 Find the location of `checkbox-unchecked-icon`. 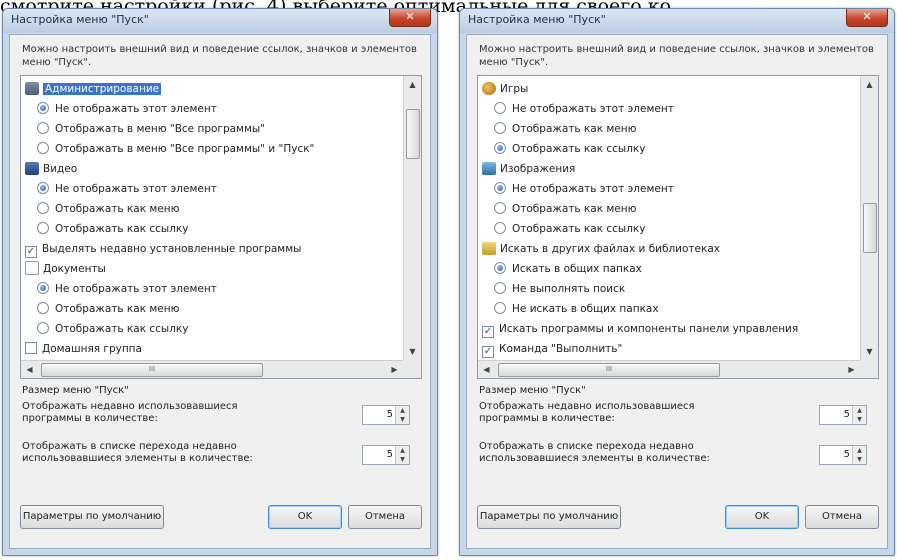

checkbox-unchecked-icon is located at coordinates (31, 348).